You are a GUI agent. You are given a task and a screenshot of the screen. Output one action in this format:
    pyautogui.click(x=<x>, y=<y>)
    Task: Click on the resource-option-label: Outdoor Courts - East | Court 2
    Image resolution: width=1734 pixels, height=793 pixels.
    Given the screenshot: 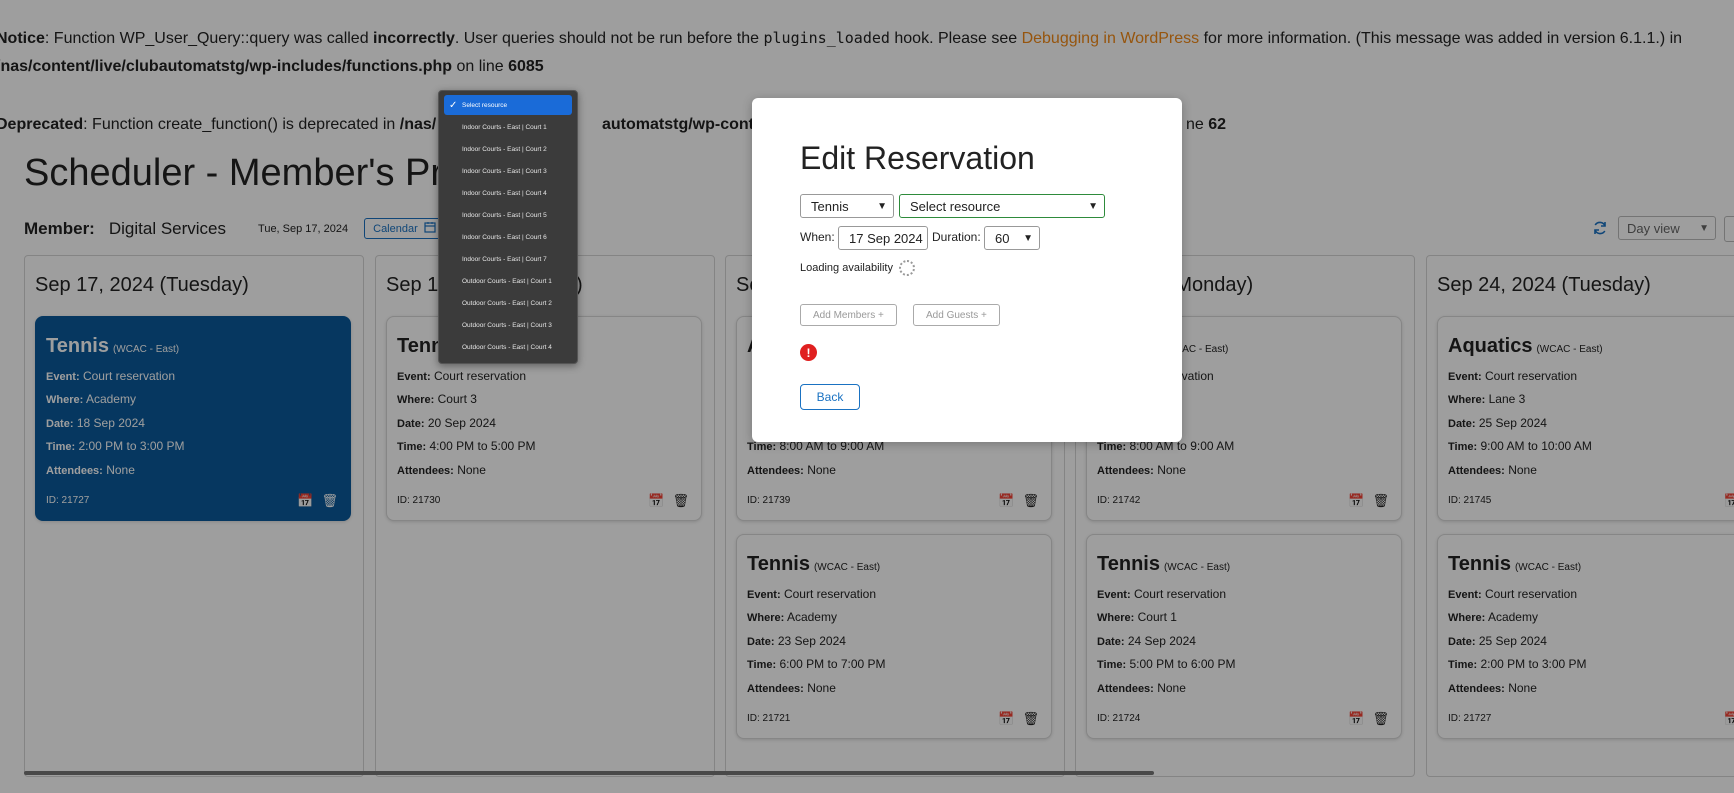 What is the action you would take?
    pyautogui.click(x=507, y=303)
    